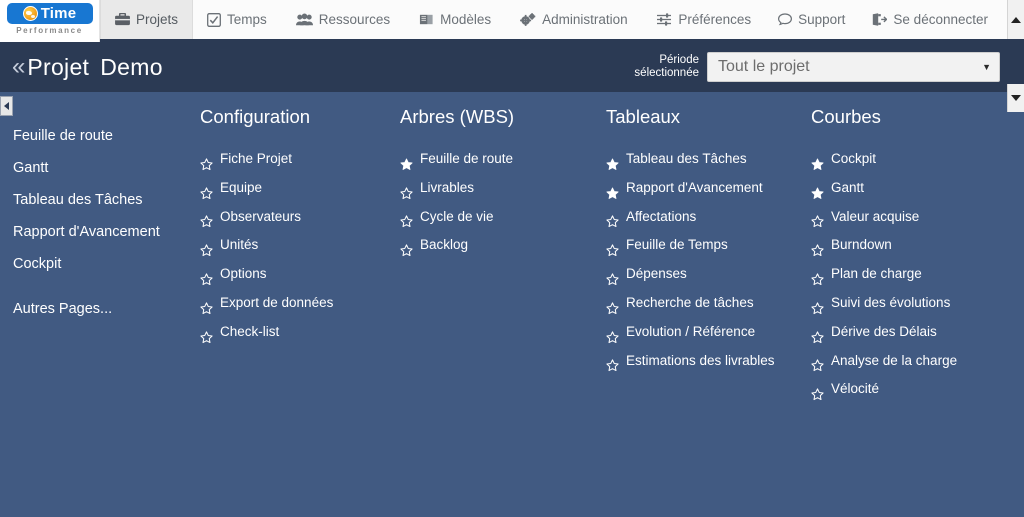  Describe the element at coordinates (1015, 98) in the screenshot. I see `scrollbar-down-arrow` at that location.